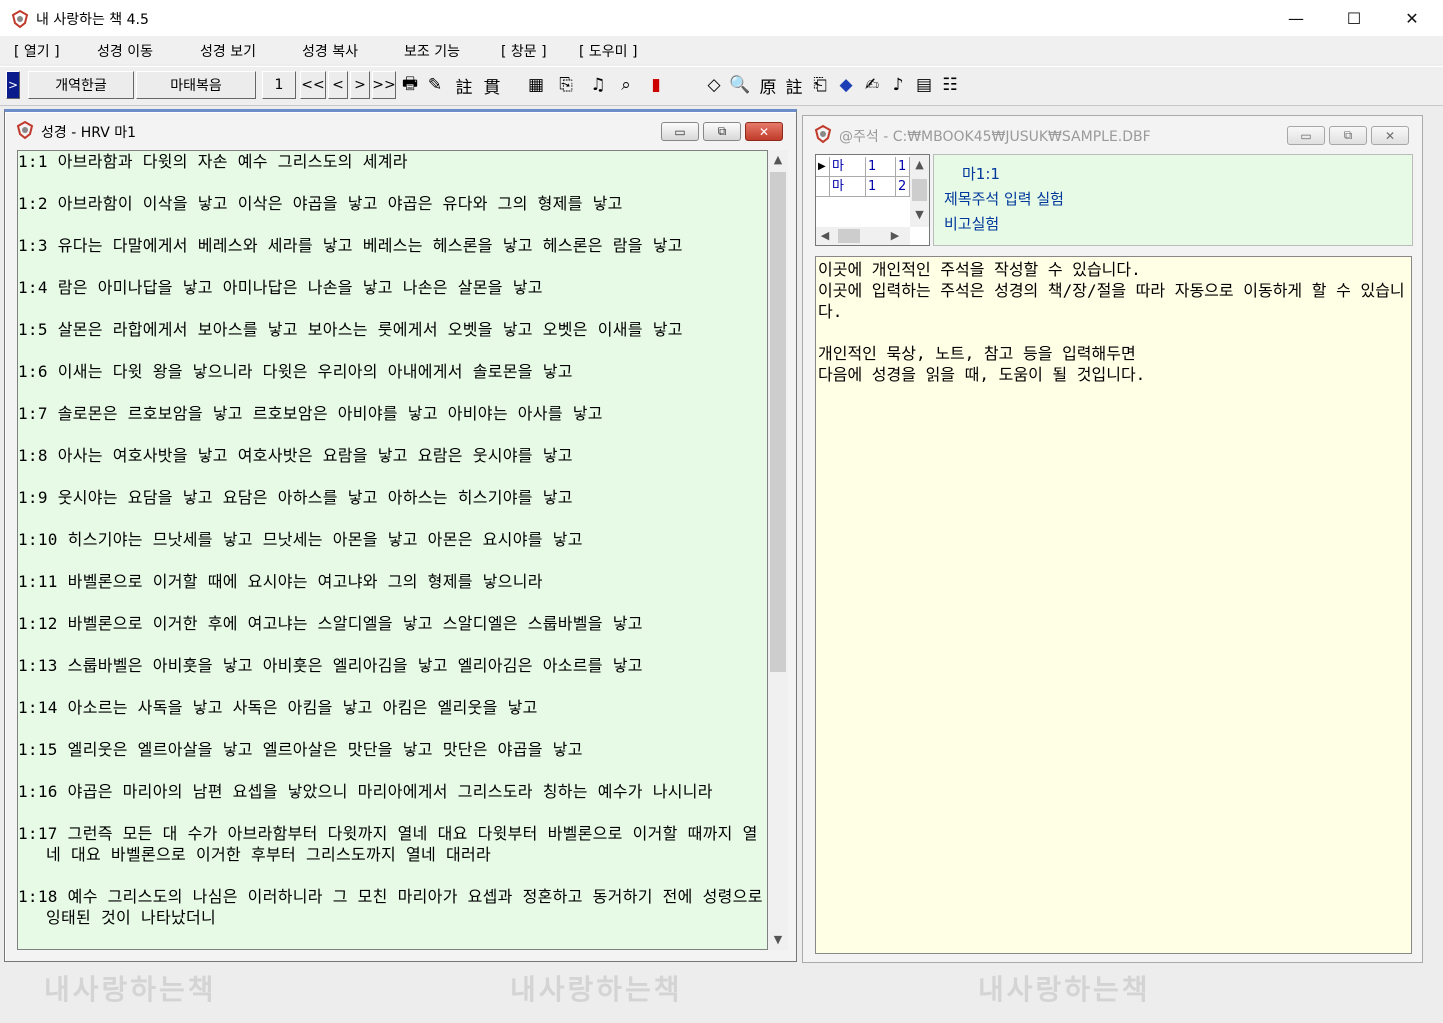 Image resolution: width=1443 pixels, height=1023 pixels. Describe the element at coordinates (360, 85) in the screenshot. I see `nav-next-button: >` at that location.